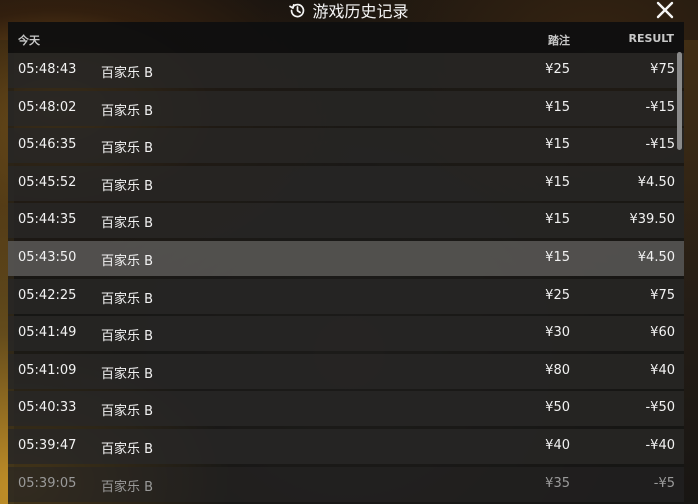  I want to click on history-row: 05:42:25 百家乐 B ¥25 ¥75, so click(346, 296).